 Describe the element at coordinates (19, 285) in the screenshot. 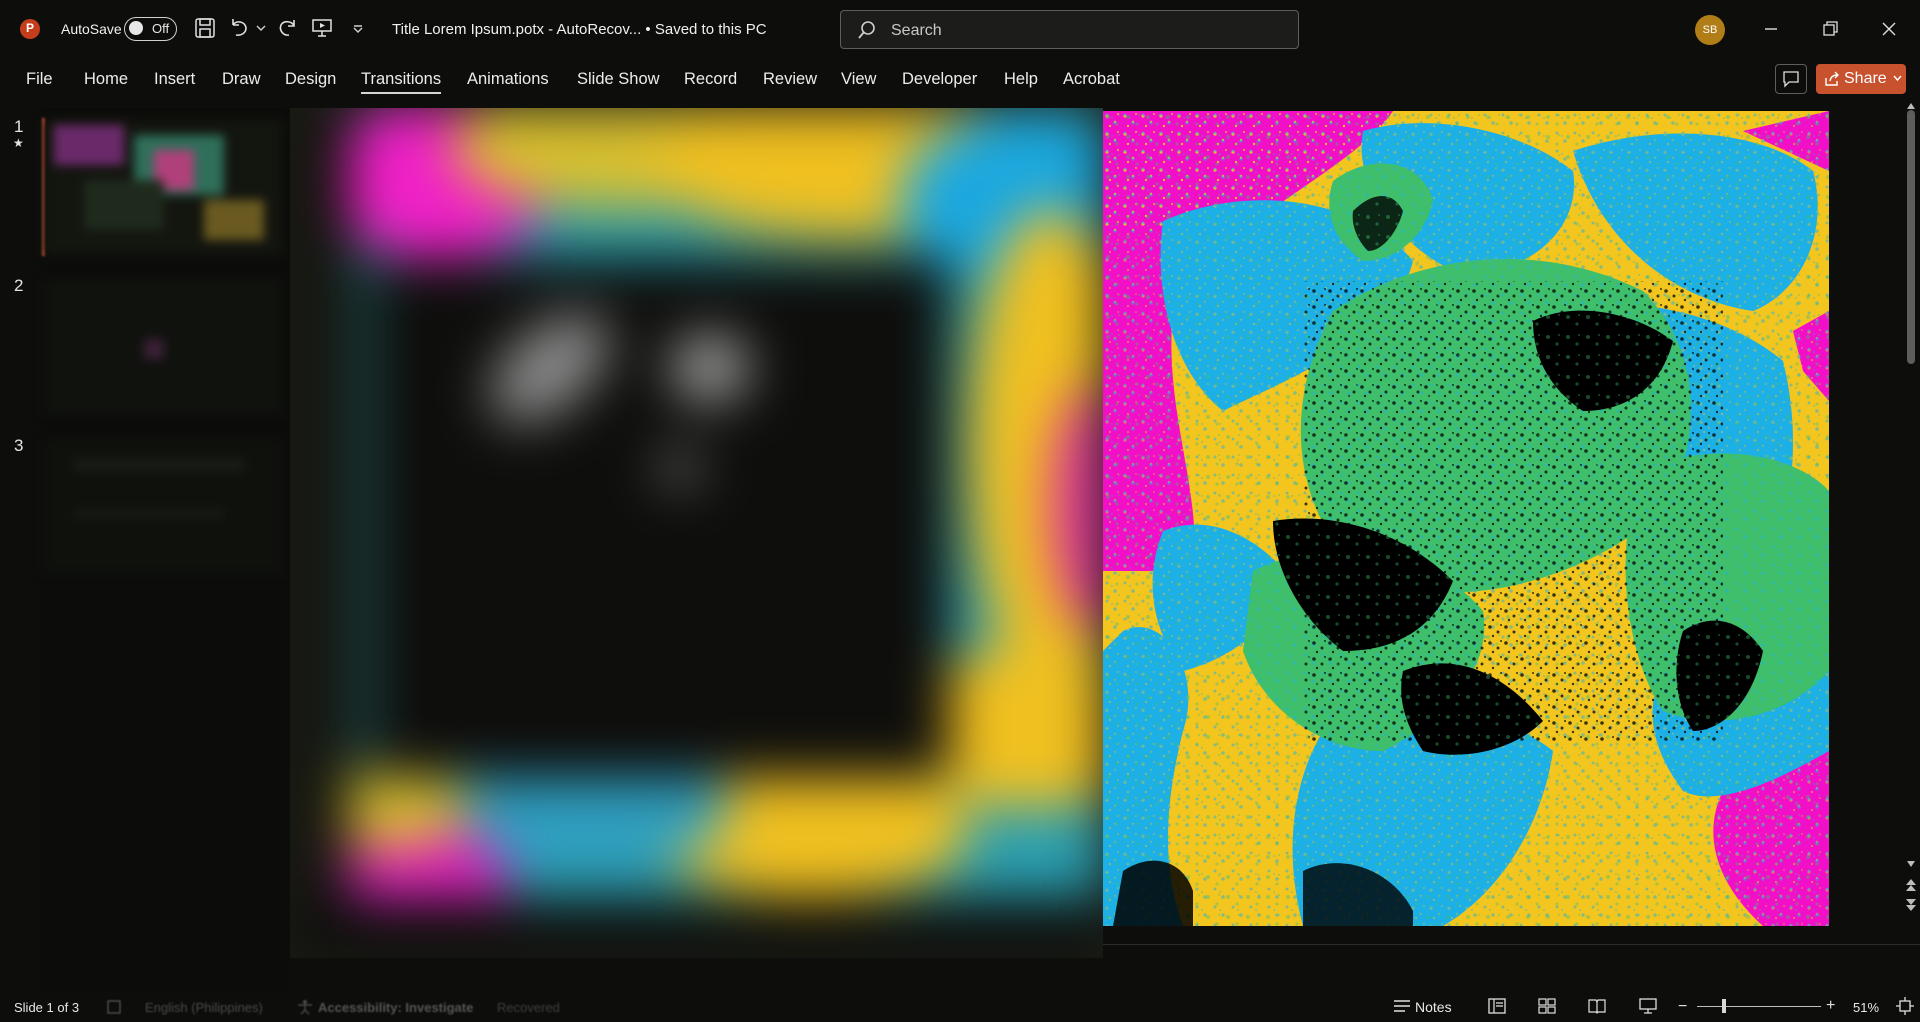

I see `slide-number-2: 2` at that location.